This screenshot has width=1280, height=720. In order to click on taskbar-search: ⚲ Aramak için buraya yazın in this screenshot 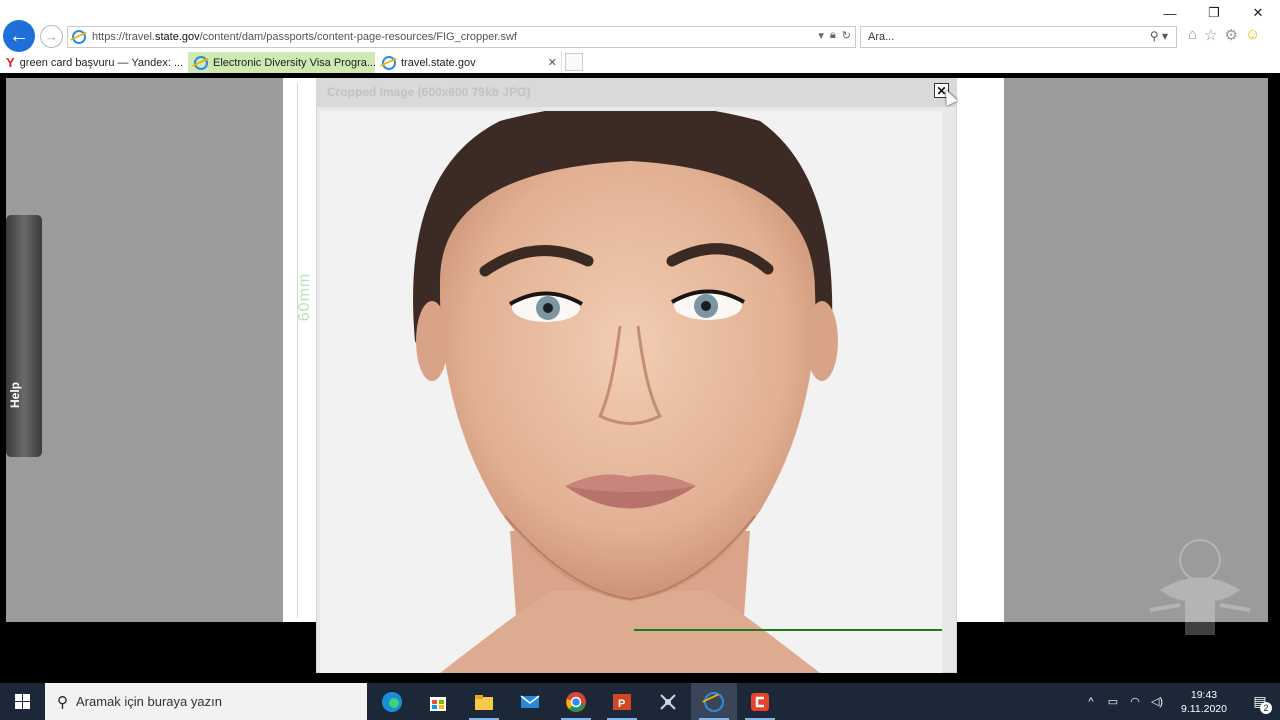, I will do `click(206, 701)`.